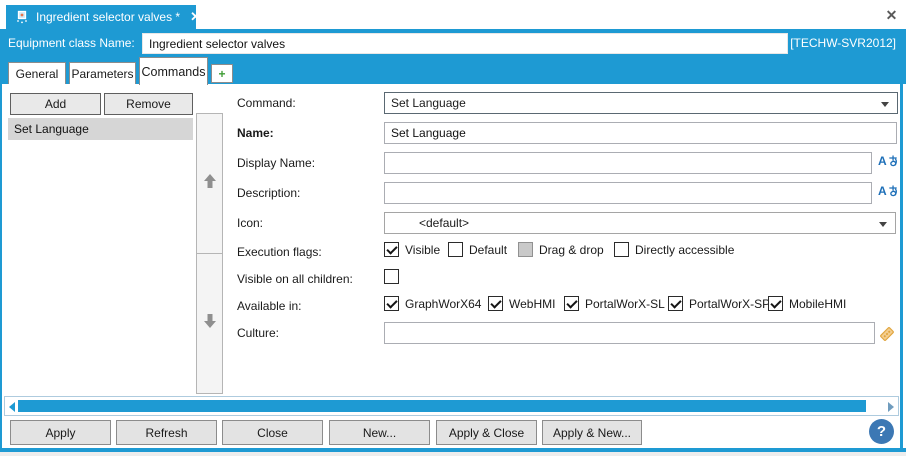  What do you see at coordinates (465, 43) in the screenshot?
I see `equipment-class-name-input` at bounding box center [465, 43].